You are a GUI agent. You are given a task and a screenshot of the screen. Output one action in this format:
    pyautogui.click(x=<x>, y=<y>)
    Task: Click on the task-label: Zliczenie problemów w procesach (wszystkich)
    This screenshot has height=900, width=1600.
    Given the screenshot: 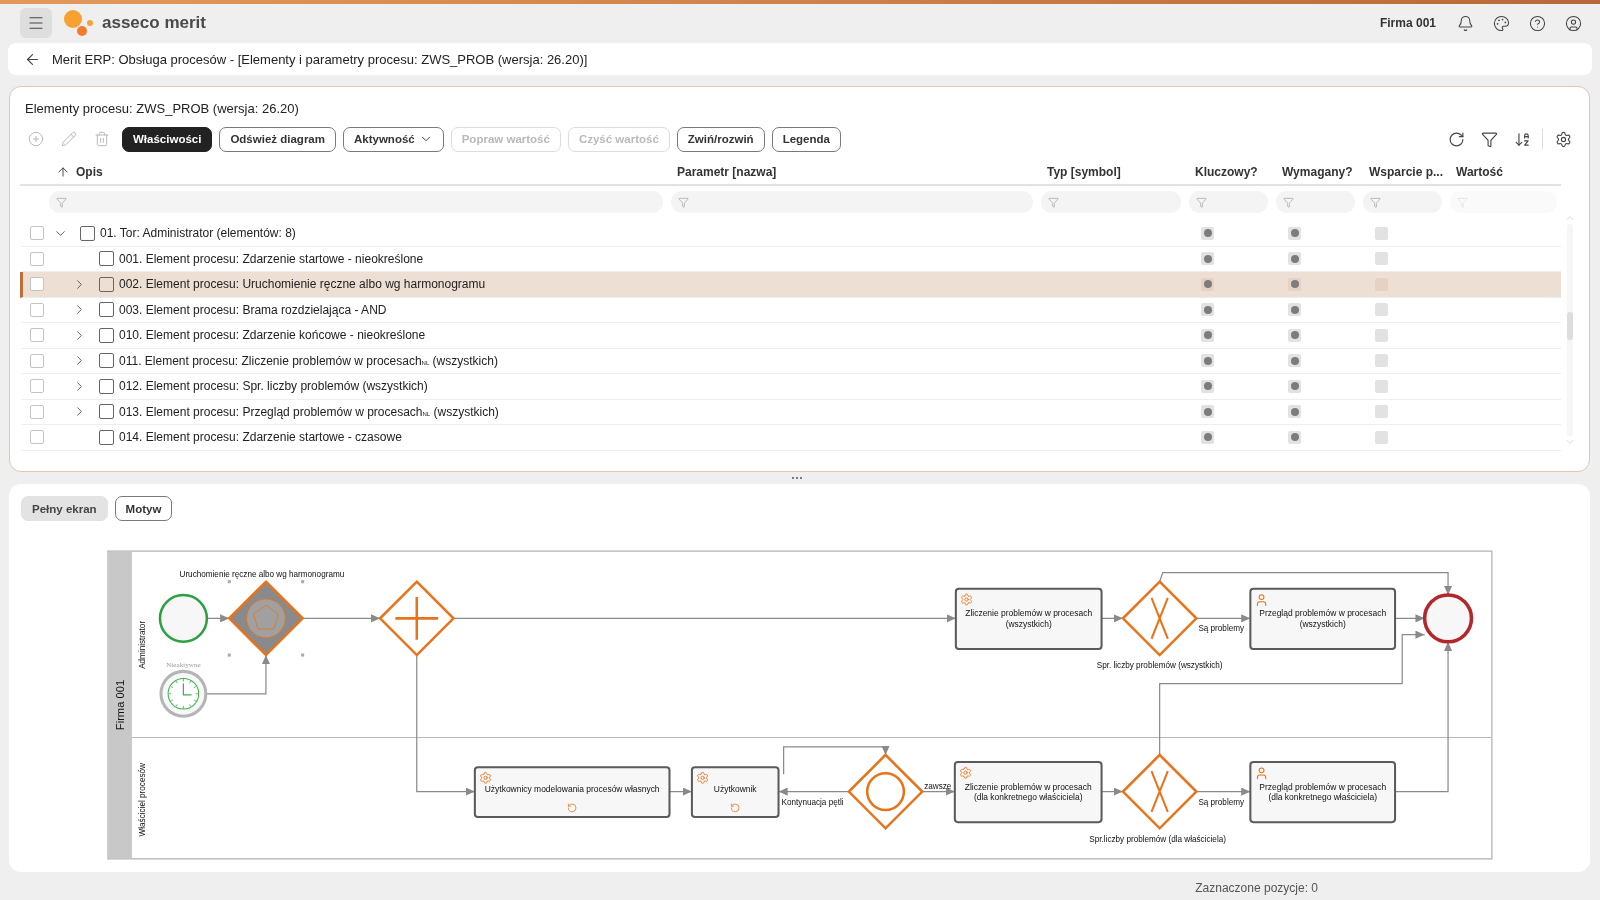 What is the action you would take?
    pyautogui.click(x=1029, y=618)
    